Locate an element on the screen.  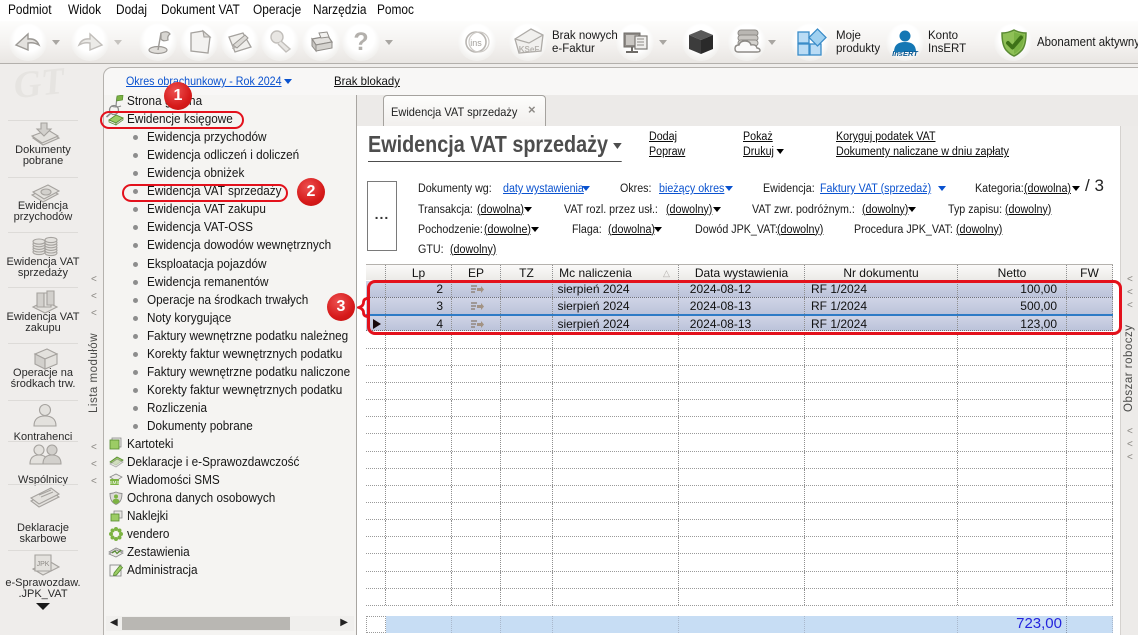
svg-text: InsERT is located at coordinates (905, 53).